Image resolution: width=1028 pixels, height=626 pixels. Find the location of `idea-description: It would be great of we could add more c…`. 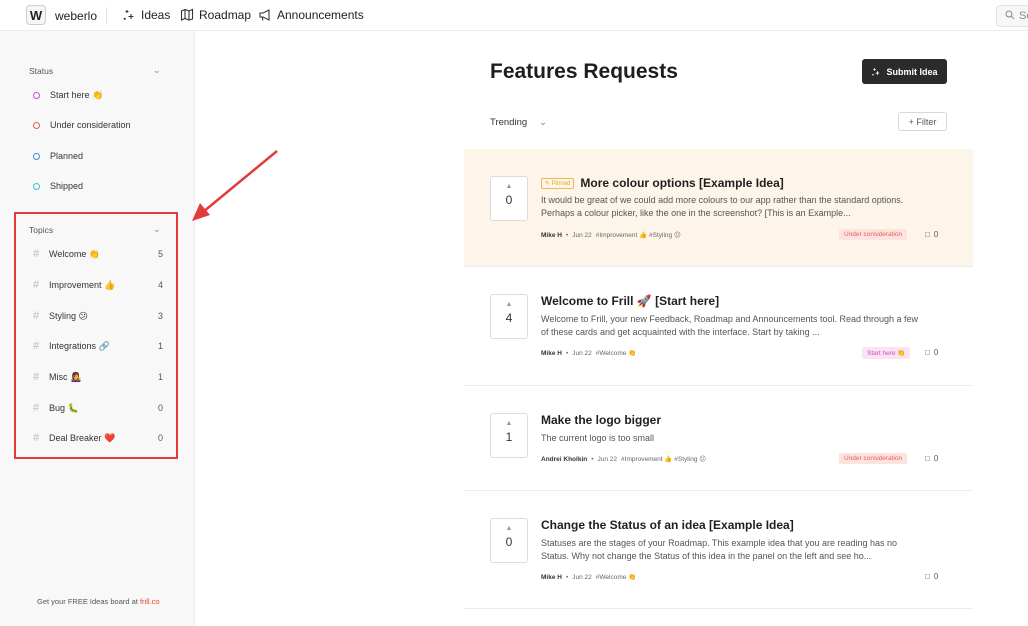

idea-description: It would be great of we could add more c… is located at coordinates (722, 206).